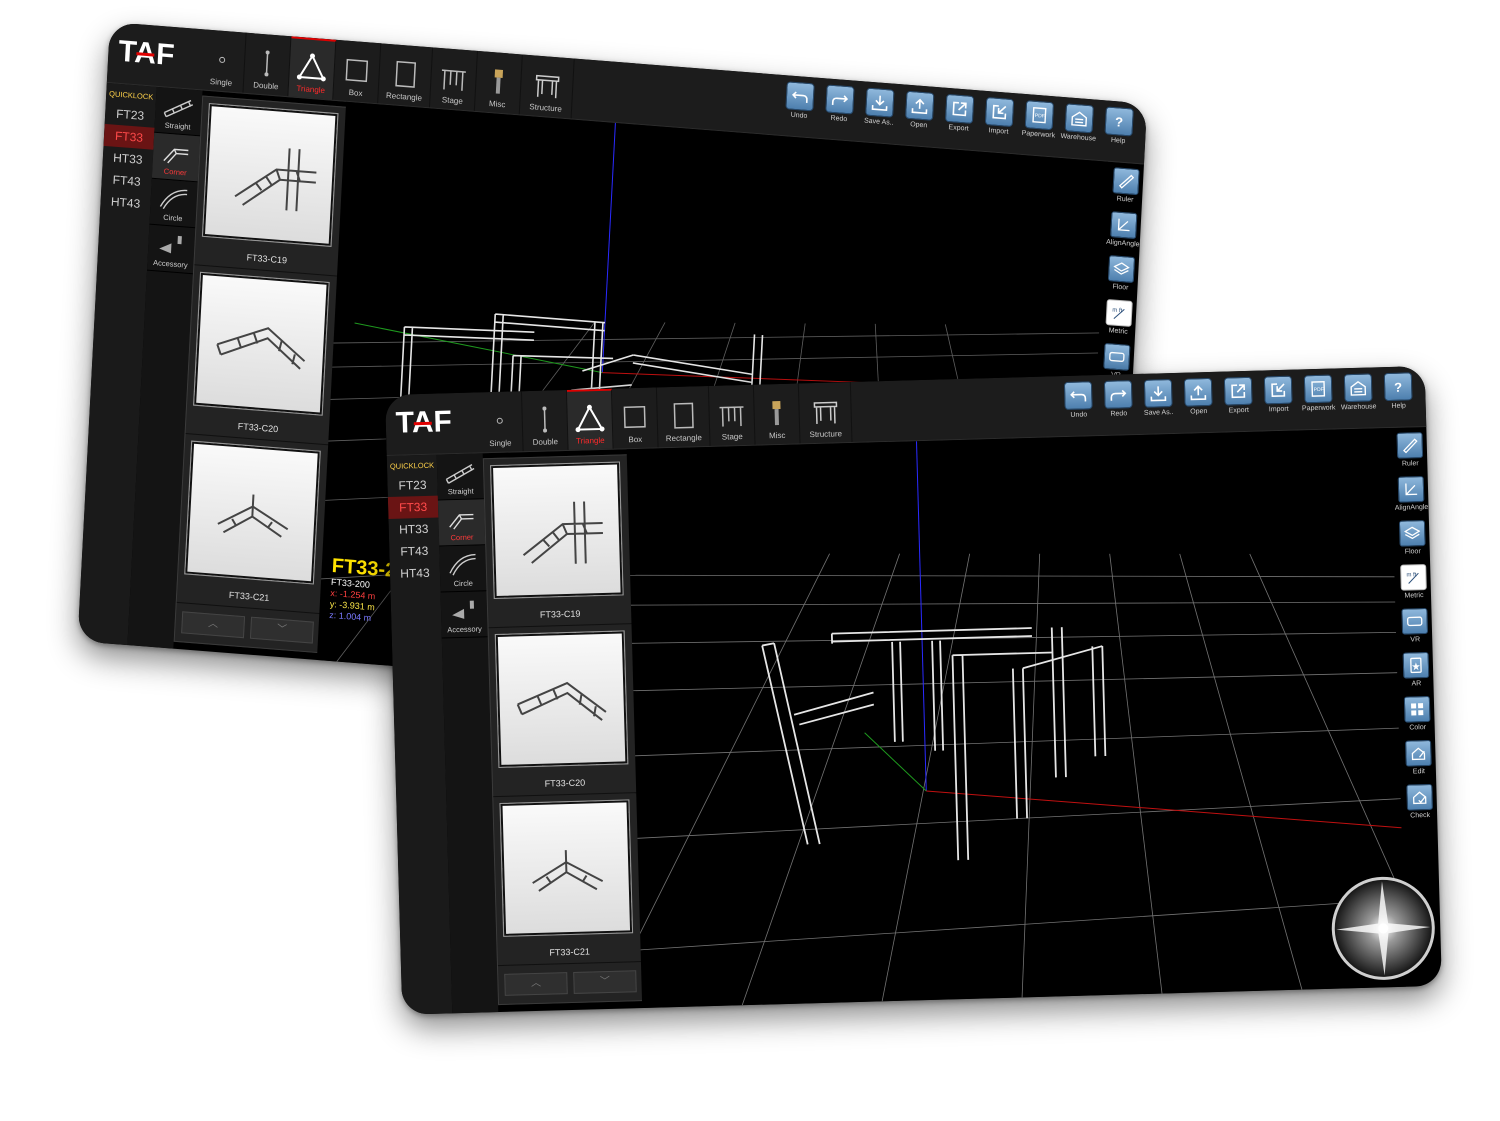  Describe the element at coordinates (178, 108) in the screenshot. I see `straight-truss-icon` at that location.